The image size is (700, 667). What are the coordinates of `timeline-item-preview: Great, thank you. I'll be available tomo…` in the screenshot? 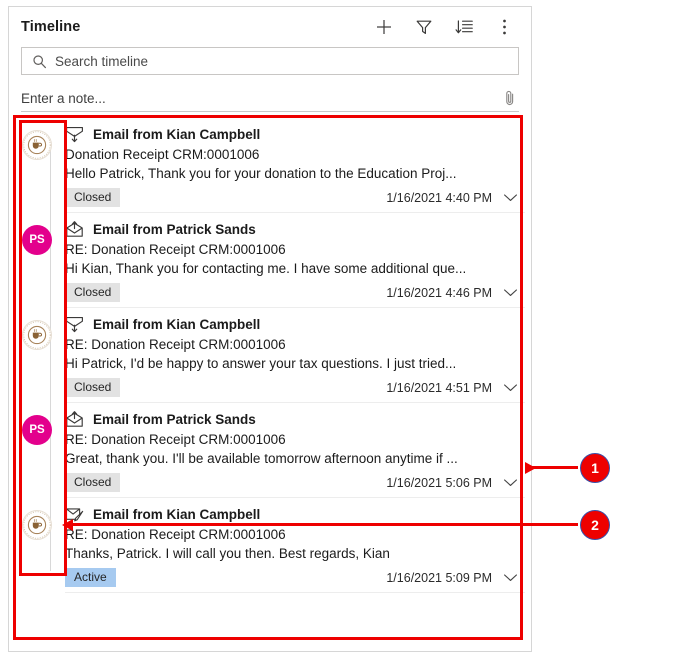 It's located at (261, 458).